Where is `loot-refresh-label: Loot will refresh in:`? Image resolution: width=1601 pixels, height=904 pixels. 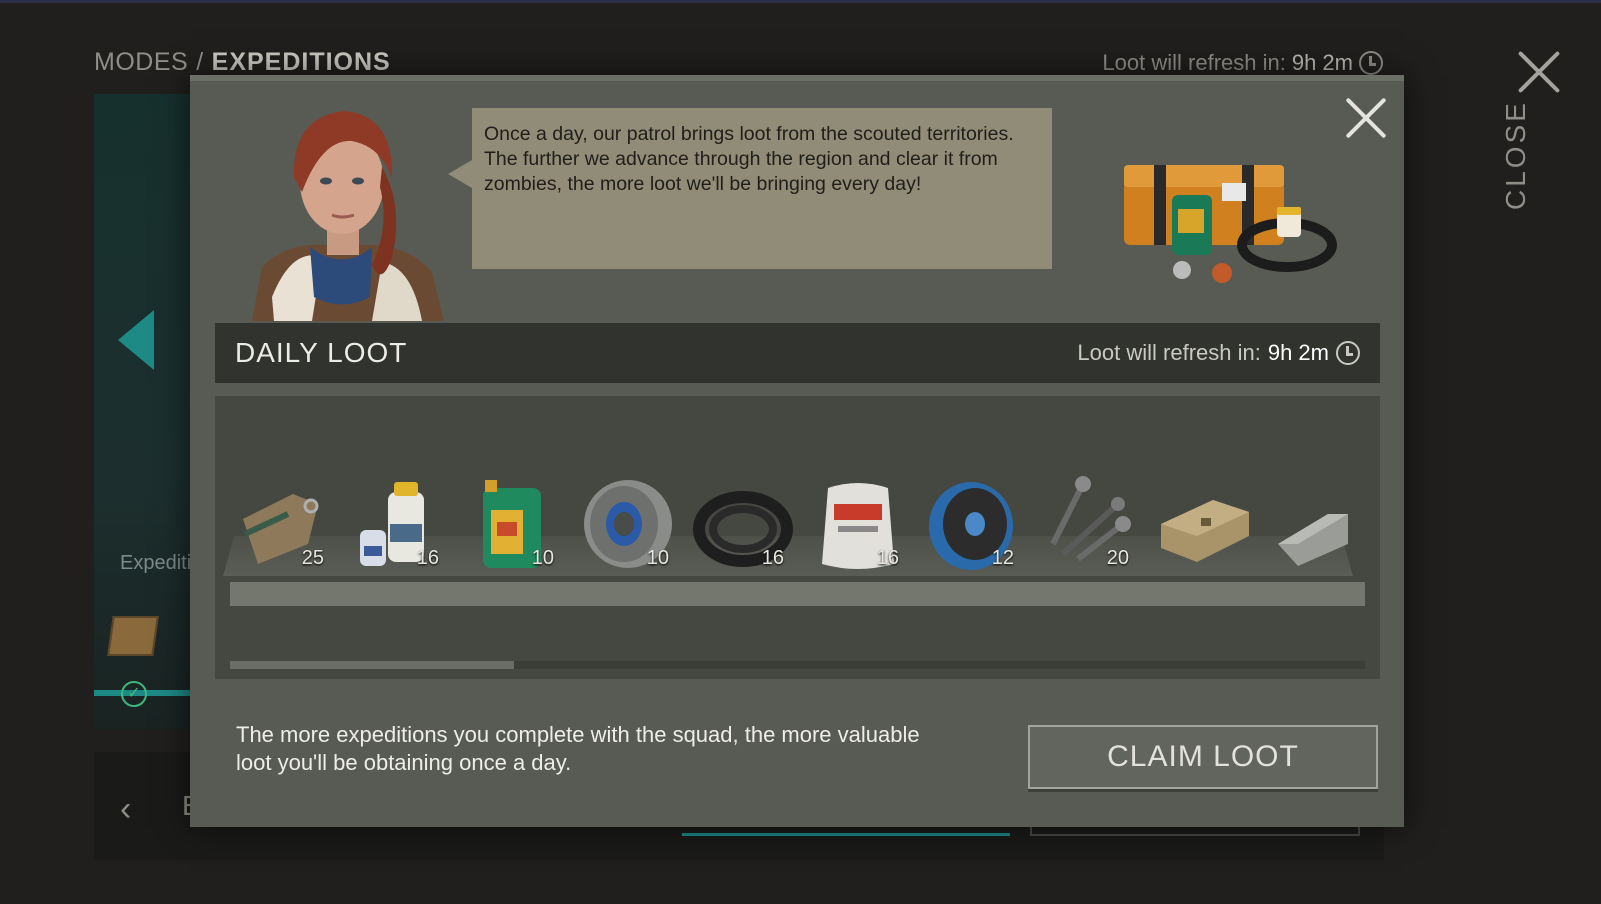
loot-refresh-label: Loot will refresh in: is located at coordinates (1169, 352).